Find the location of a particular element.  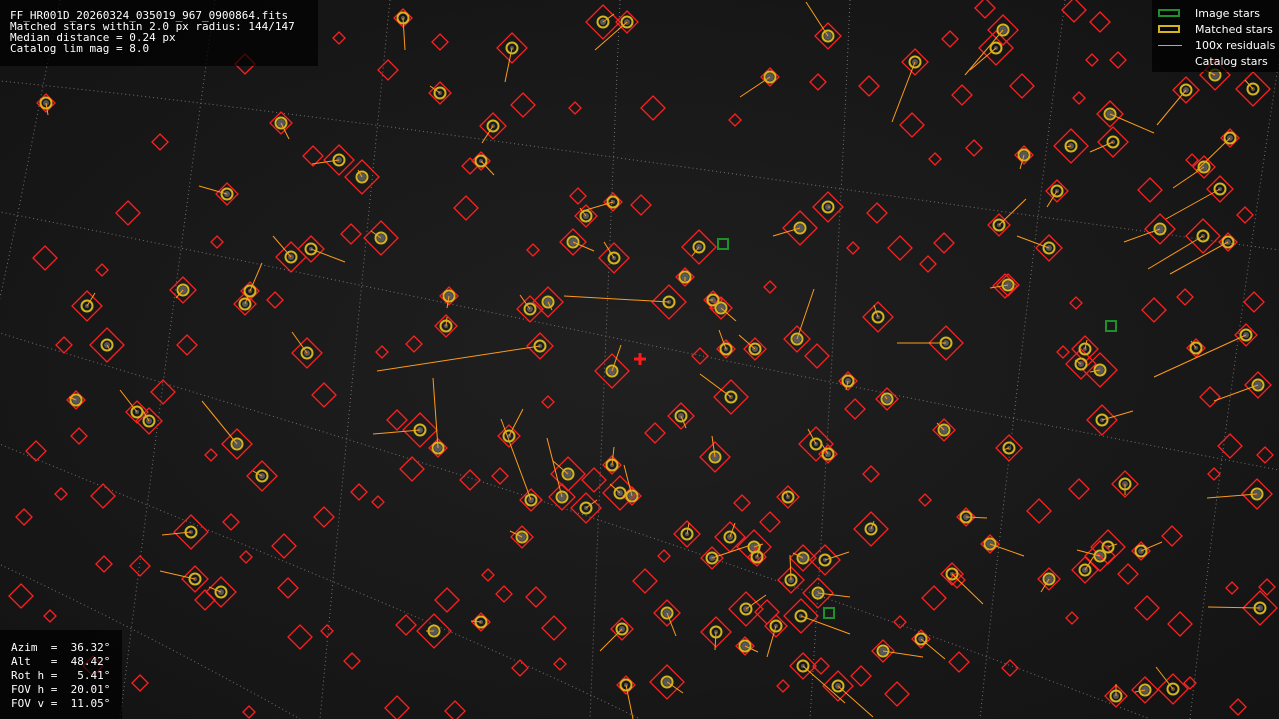

fov-horizontal-readout: FOV h = 20.01° is located at coordinates (61, 689).